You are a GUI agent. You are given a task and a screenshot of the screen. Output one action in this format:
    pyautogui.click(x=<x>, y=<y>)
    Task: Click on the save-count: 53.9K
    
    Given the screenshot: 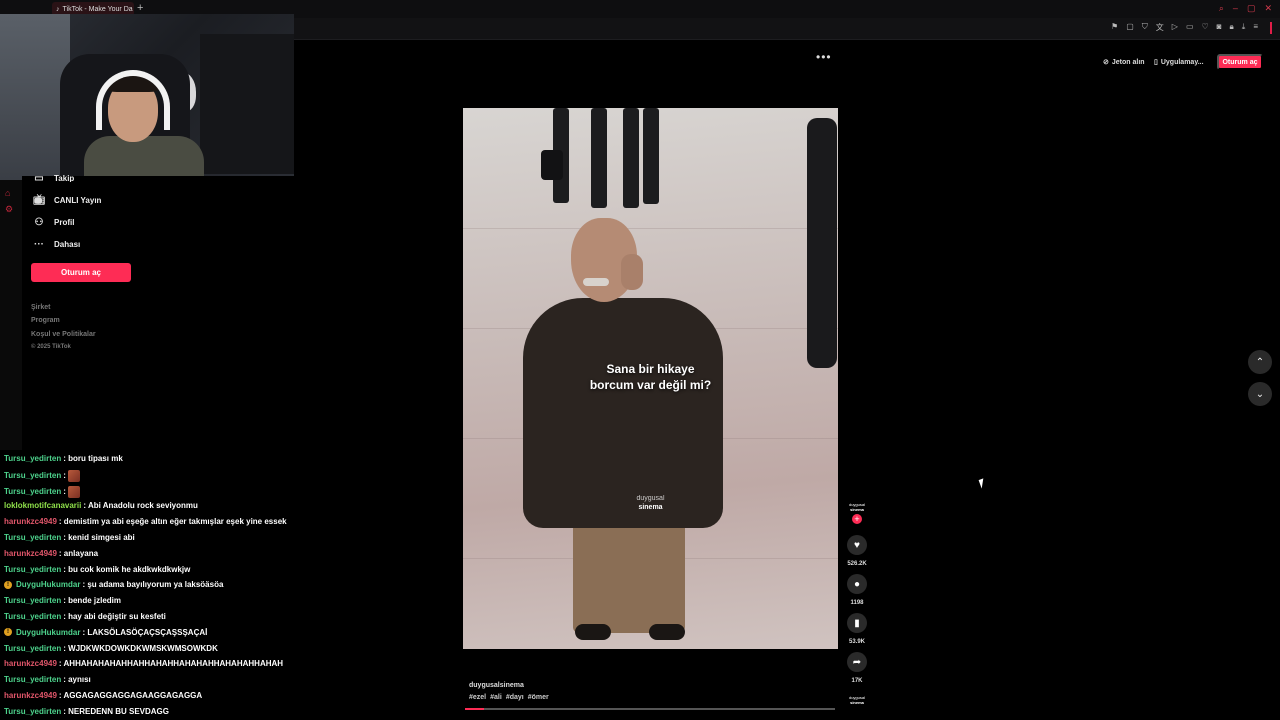 What is the action you would take?
    pyautogui.click(x=856, y=642)
    